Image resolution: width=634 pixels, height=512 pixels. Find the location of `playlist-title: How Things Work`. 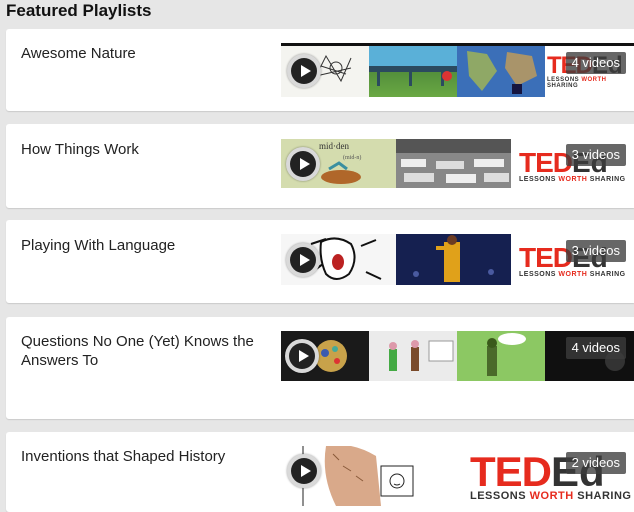

playlist-title: How Things Work is located at coordinates (146, 149).